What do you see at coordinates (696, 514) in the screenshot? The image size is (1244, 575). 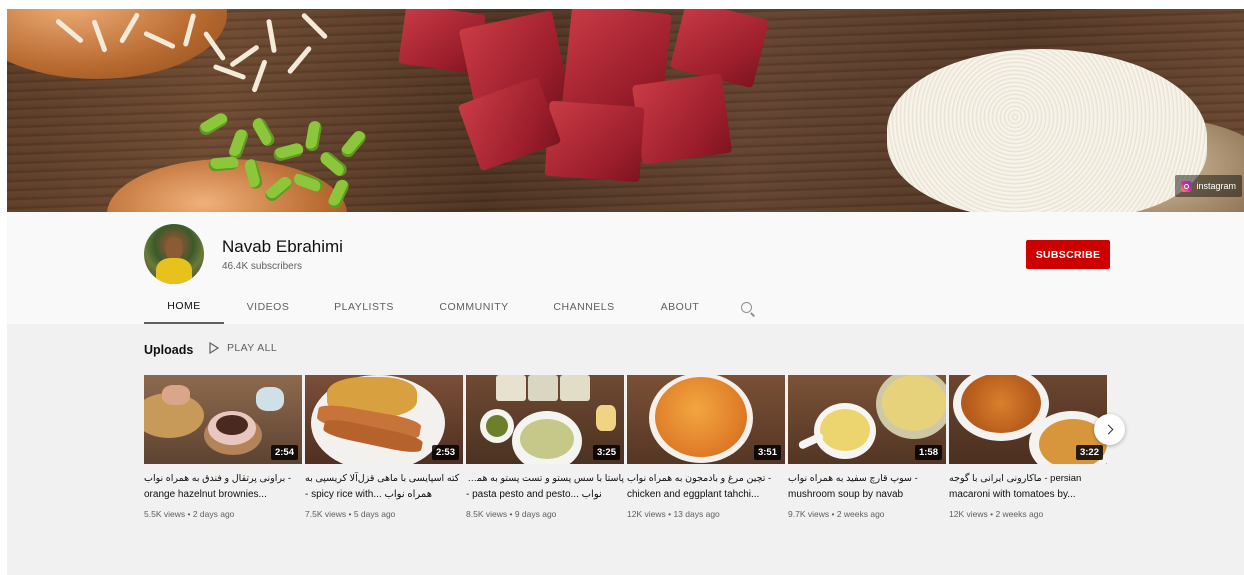 I see `upload-age: 13 days ago` at bounding box center [696, 514].